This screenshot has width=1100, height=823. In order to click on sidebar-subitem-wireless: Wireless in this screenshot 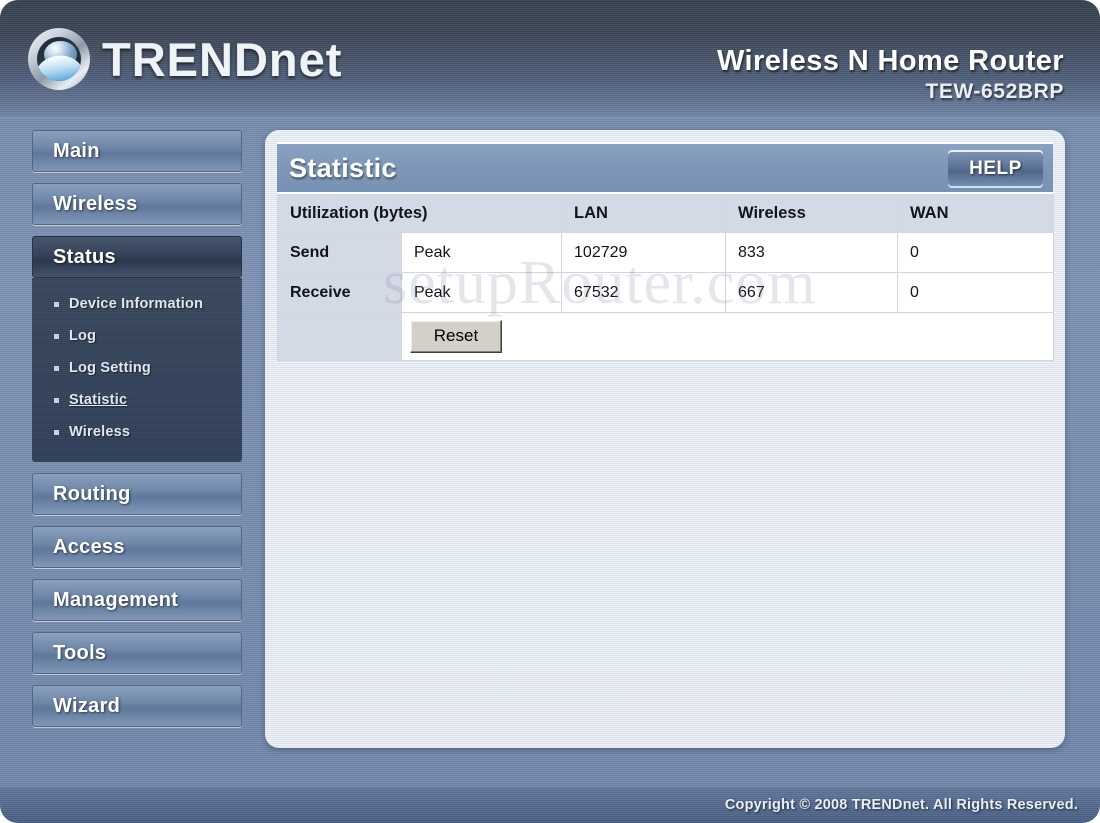, I will do `click(137, 432)`.